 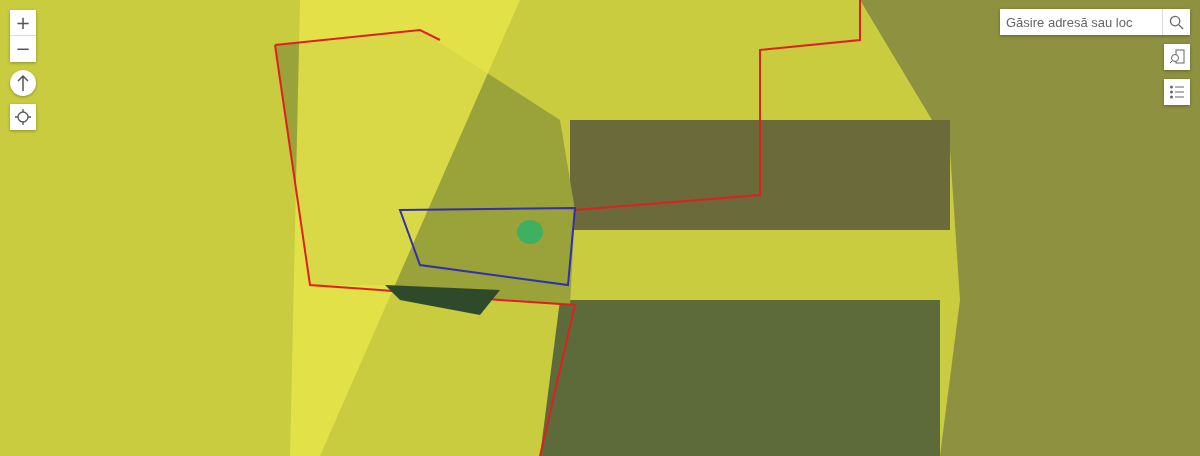 I want to click on legend-list-button, so click(x=1177, y=92).